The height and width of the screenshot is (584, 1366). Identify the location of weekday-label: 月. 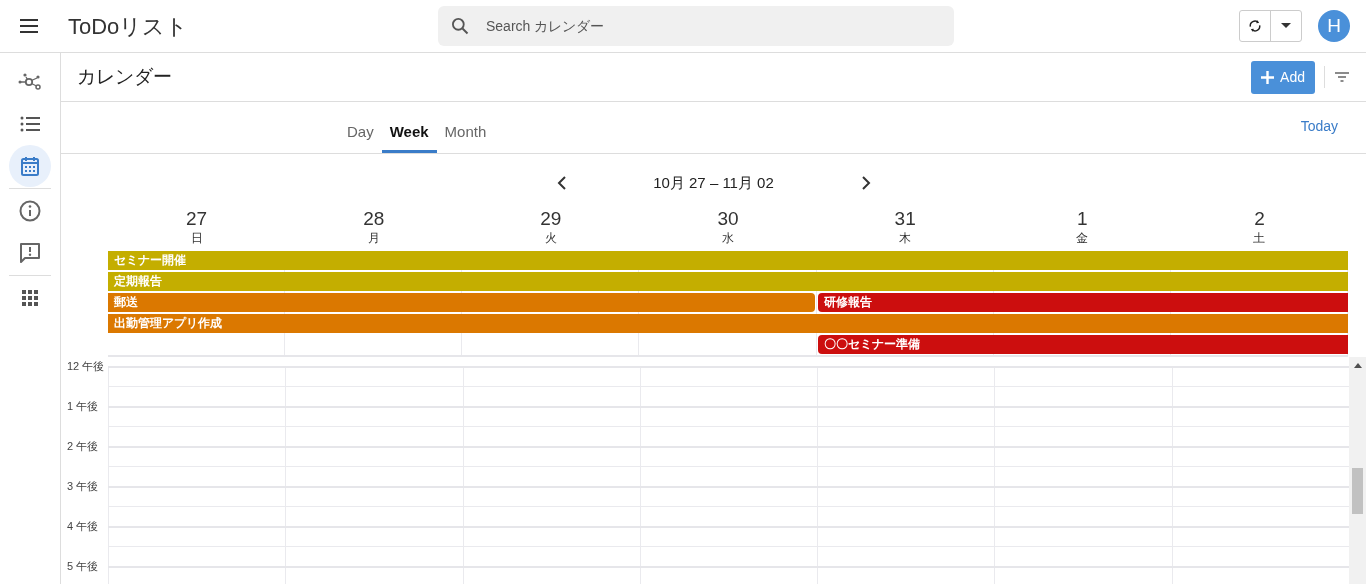
(373, 238).